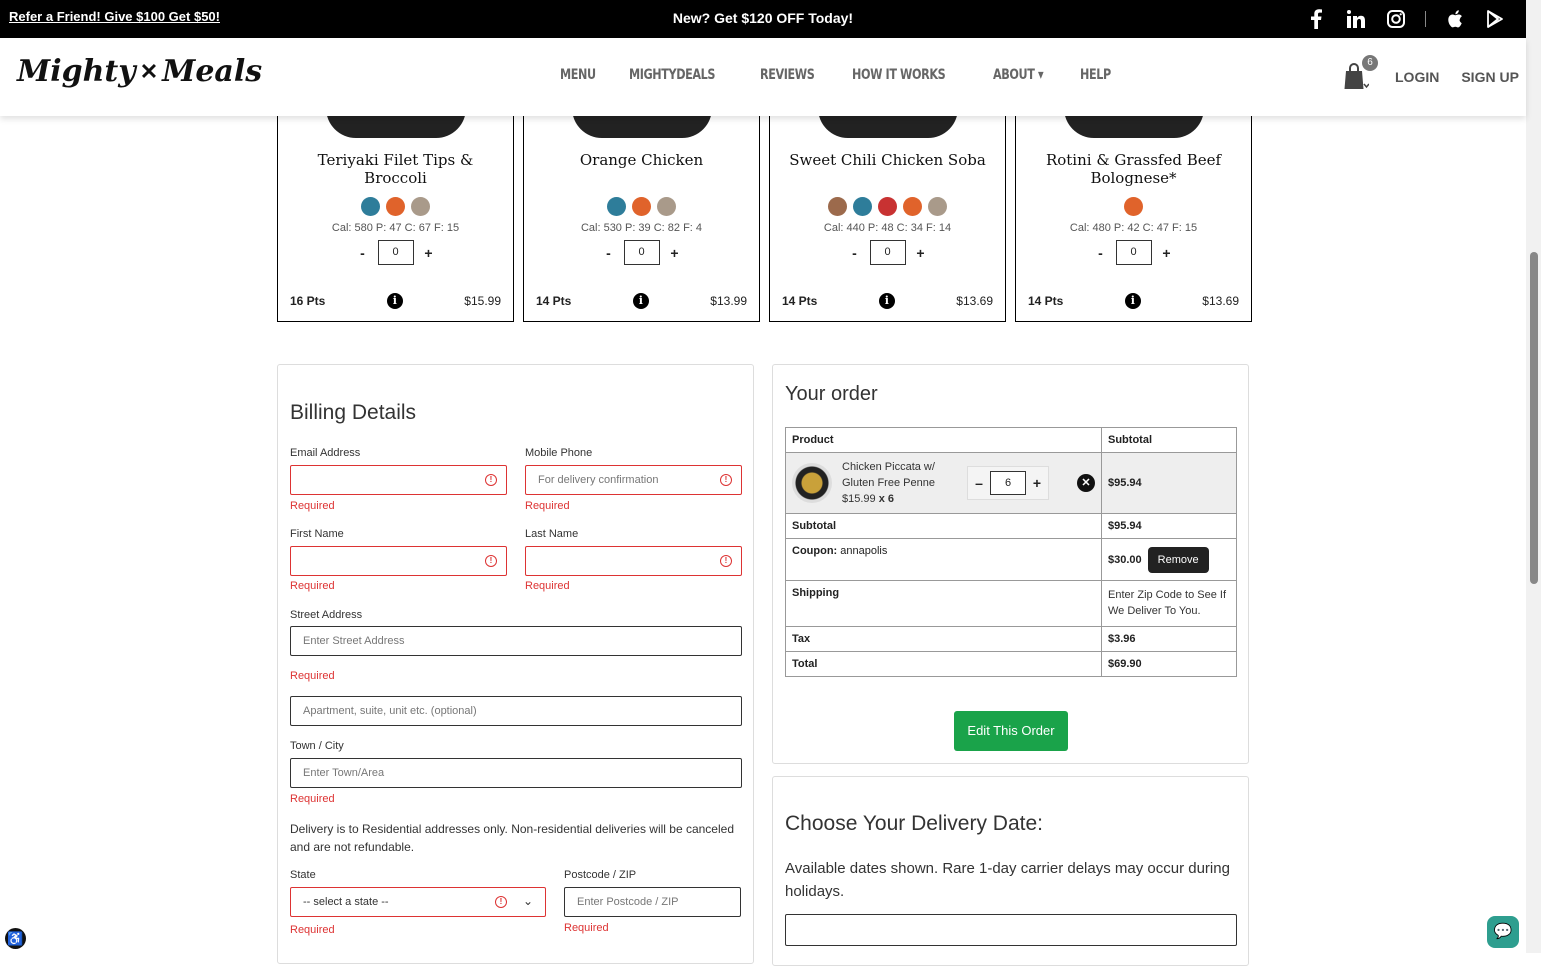 This screenshot has width=1541, height=966. What do you see at coordinates (1360, 73) in the screenshot?
I see `cart-button: 6` at bounding box center [1360, 73].